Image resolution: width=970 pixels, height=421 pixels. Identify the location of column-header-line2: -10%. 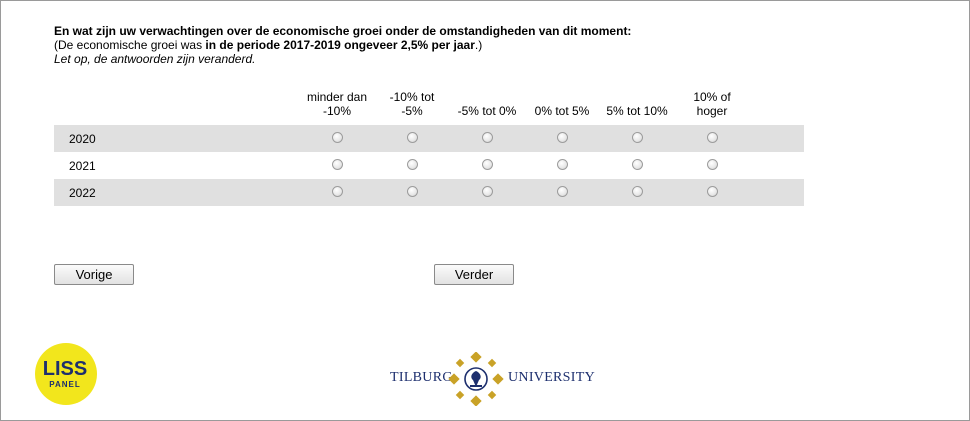
(336, 111).